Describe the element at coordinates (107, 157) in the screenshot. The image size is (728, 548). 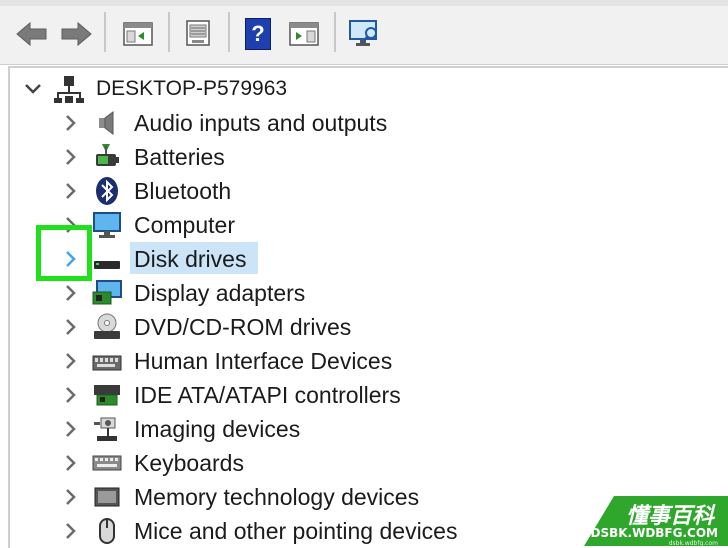
I see `battery-icon` at that location.